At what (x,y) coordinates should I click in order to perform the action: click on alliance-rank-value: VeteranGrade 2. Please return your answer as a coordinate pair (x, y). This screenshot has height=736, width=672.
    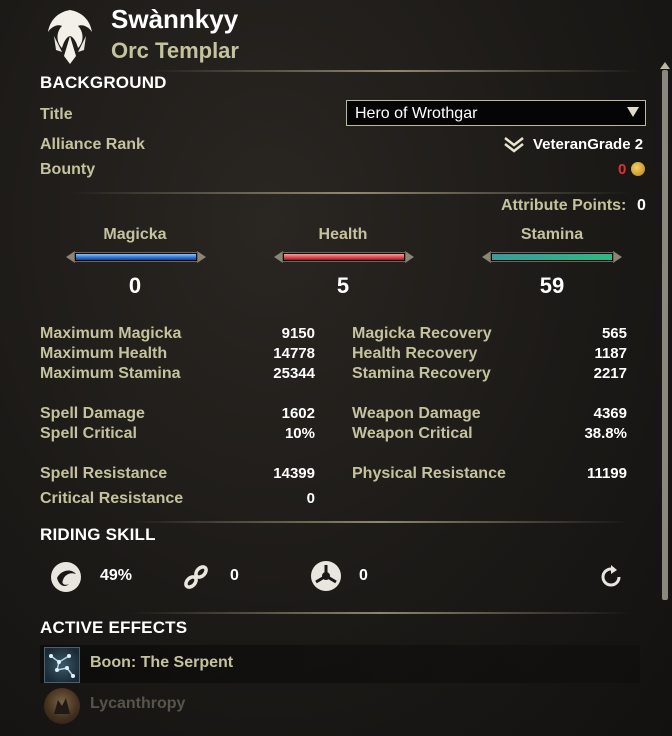
    Looking at the image, I should click on (588, 144).